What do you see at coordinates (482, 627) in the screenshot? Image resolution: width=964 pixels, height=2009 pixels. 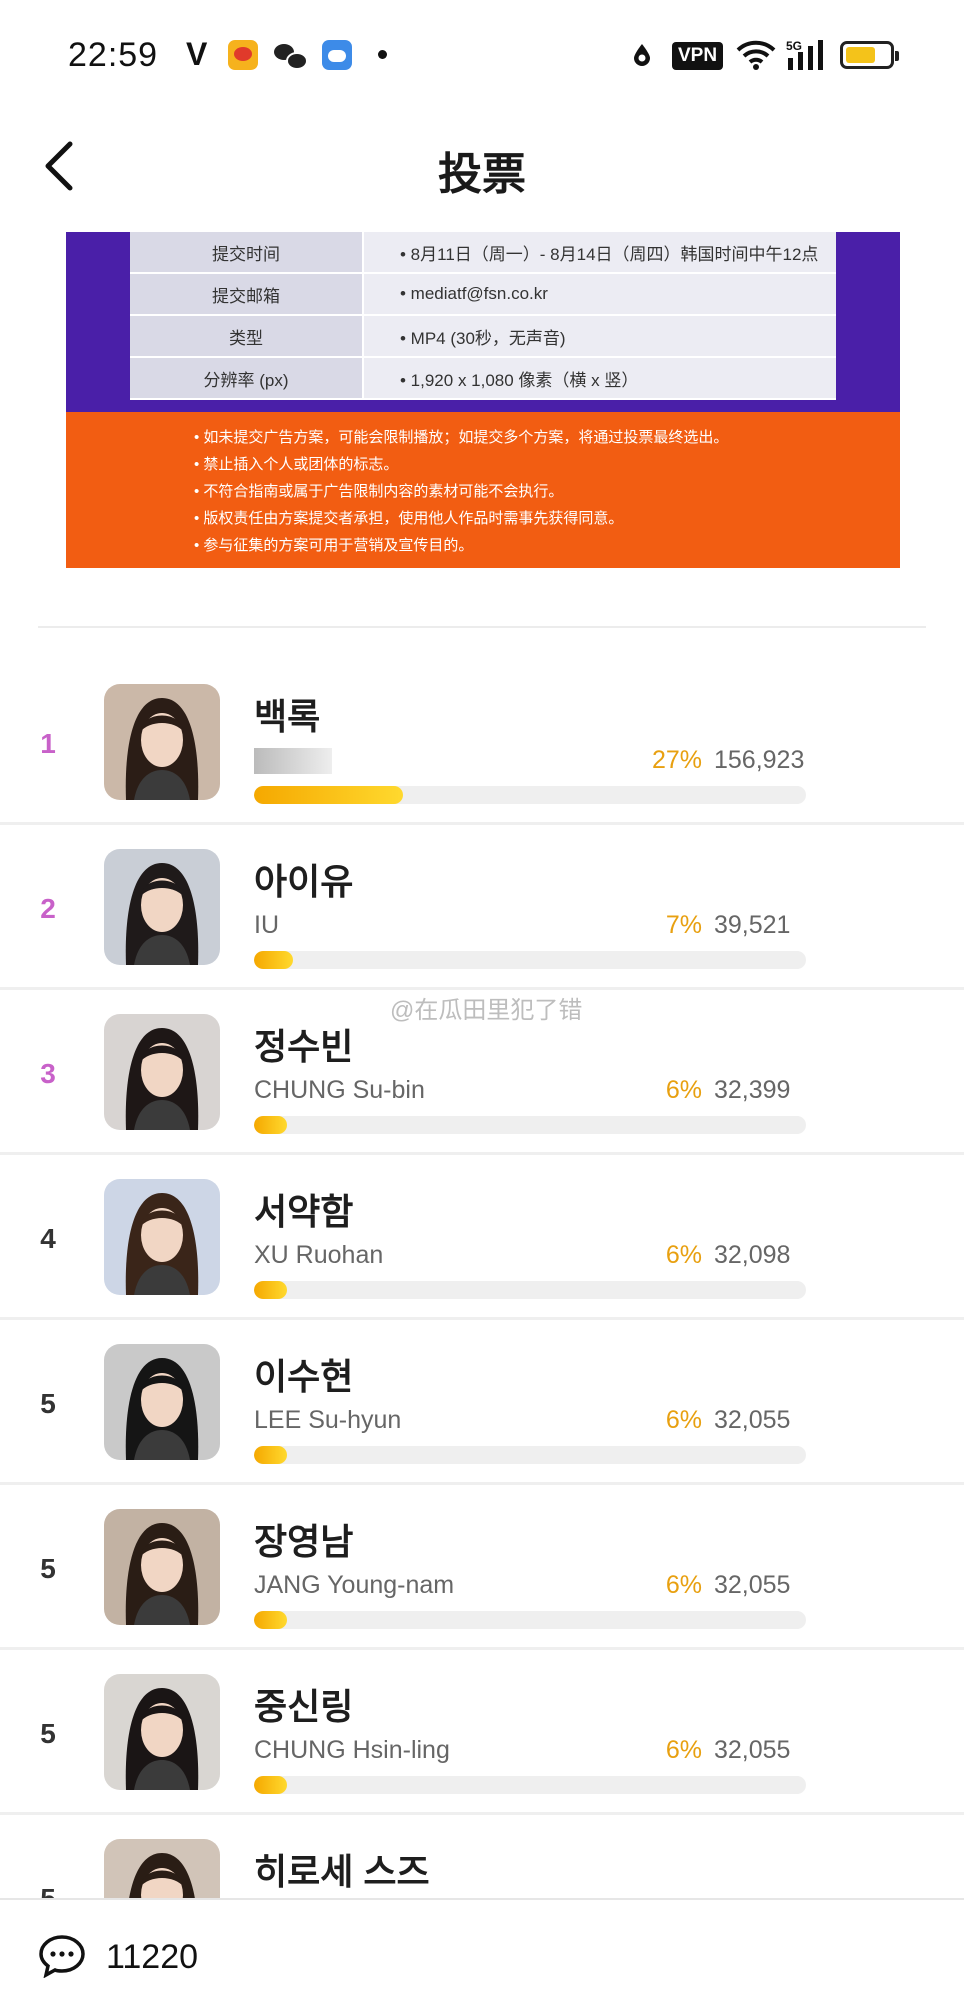 I see `section-divider` at bounding box center [482, 627].